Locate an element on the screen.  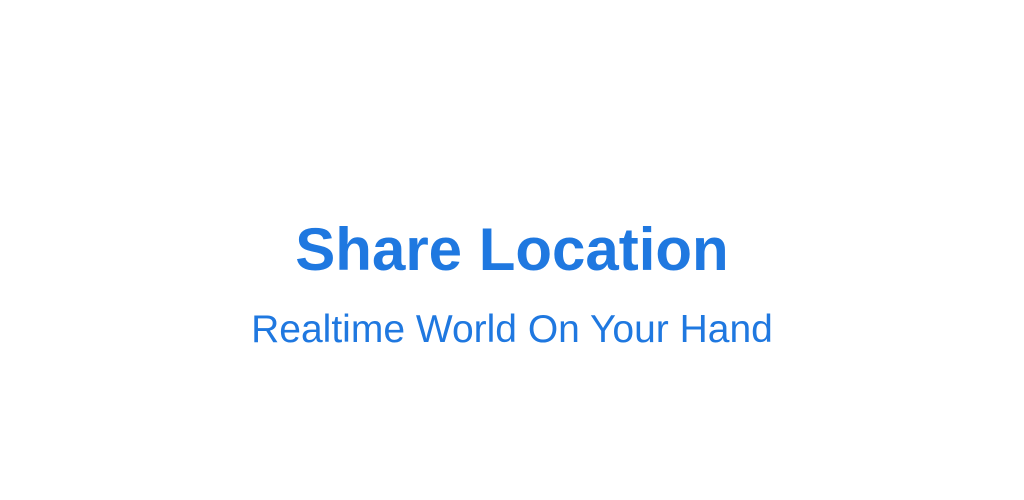
banner-title: Share Location is located at coordinates (512, 249).